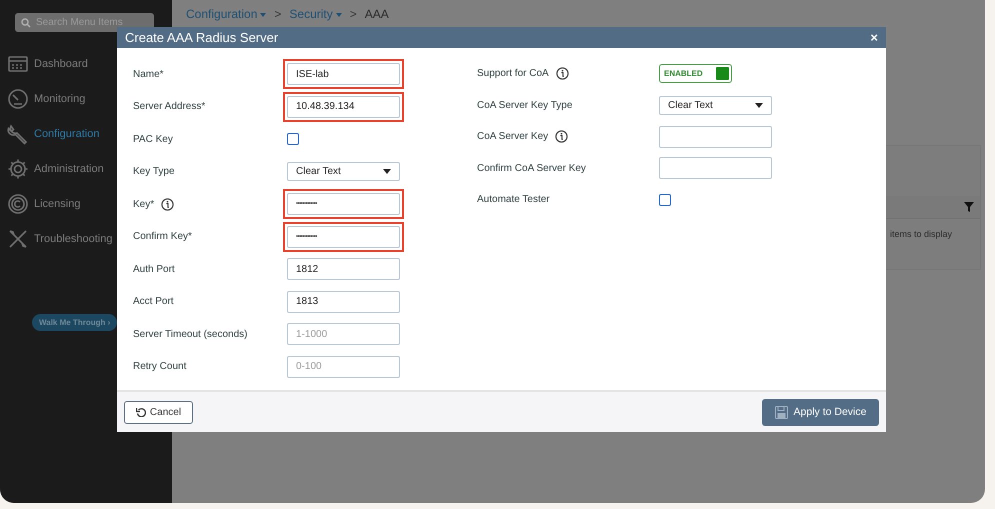 This screenshot has width=995, height=509. I want to click on wrench-icon, so click(18, 133).